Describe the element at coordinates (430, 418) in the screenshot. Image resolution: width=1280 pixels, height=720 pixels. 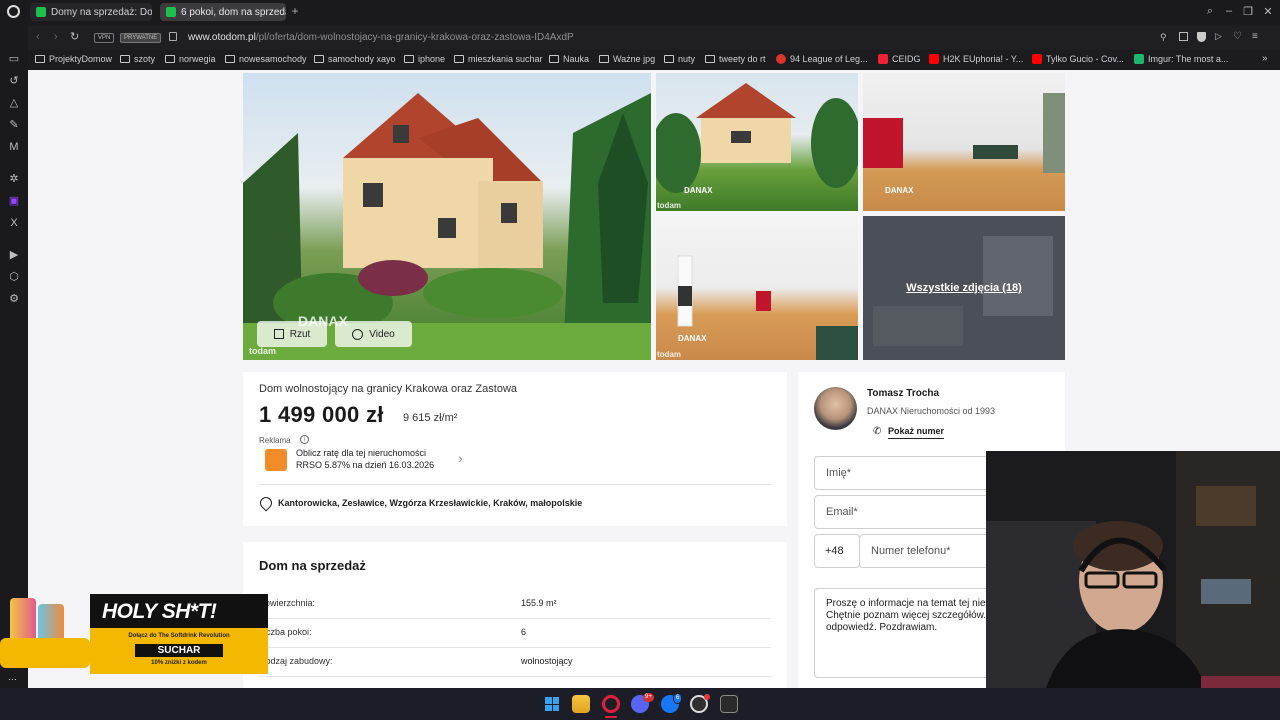
I see `price-per-m2: 9 615 zł/m²` at that location.